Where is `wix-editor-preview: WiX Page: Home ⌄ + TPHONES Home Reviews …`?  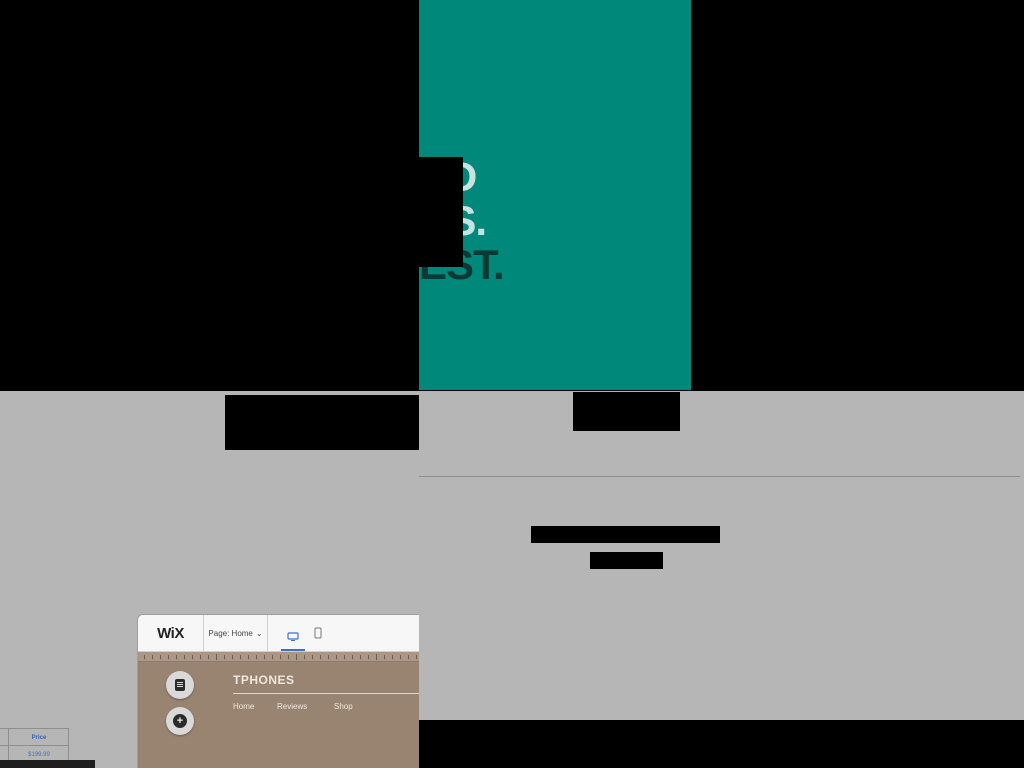
wix-editor-preview: WiX Page: Home ⌄ + TPHONES Home Reviews … is located at coordinates (278, 691).